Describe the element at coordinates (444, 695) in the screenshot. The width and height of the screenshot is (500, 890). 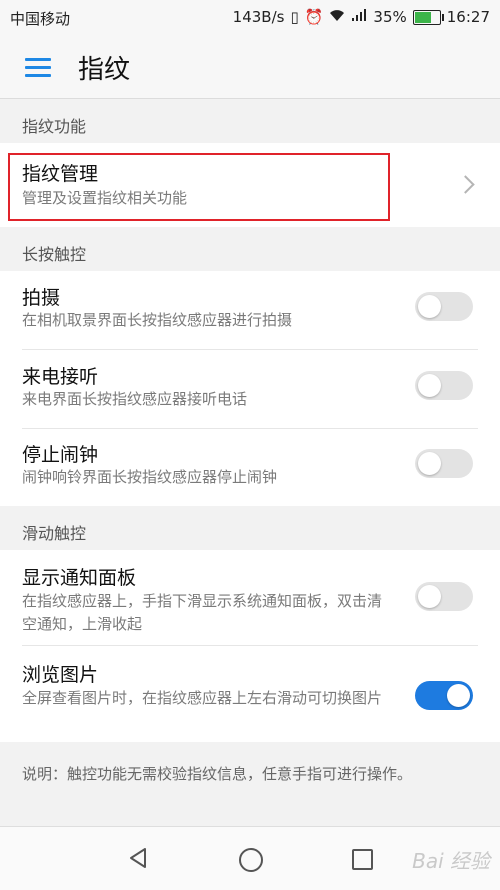
I see `browse-photos-toggle` at that location.